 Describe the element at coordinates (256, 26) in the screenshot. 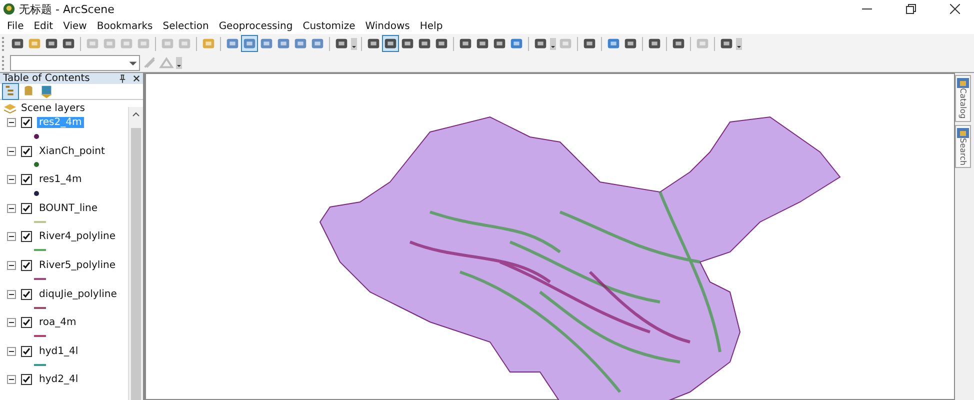

I see `menu-item: Geoprocessing` at that location.